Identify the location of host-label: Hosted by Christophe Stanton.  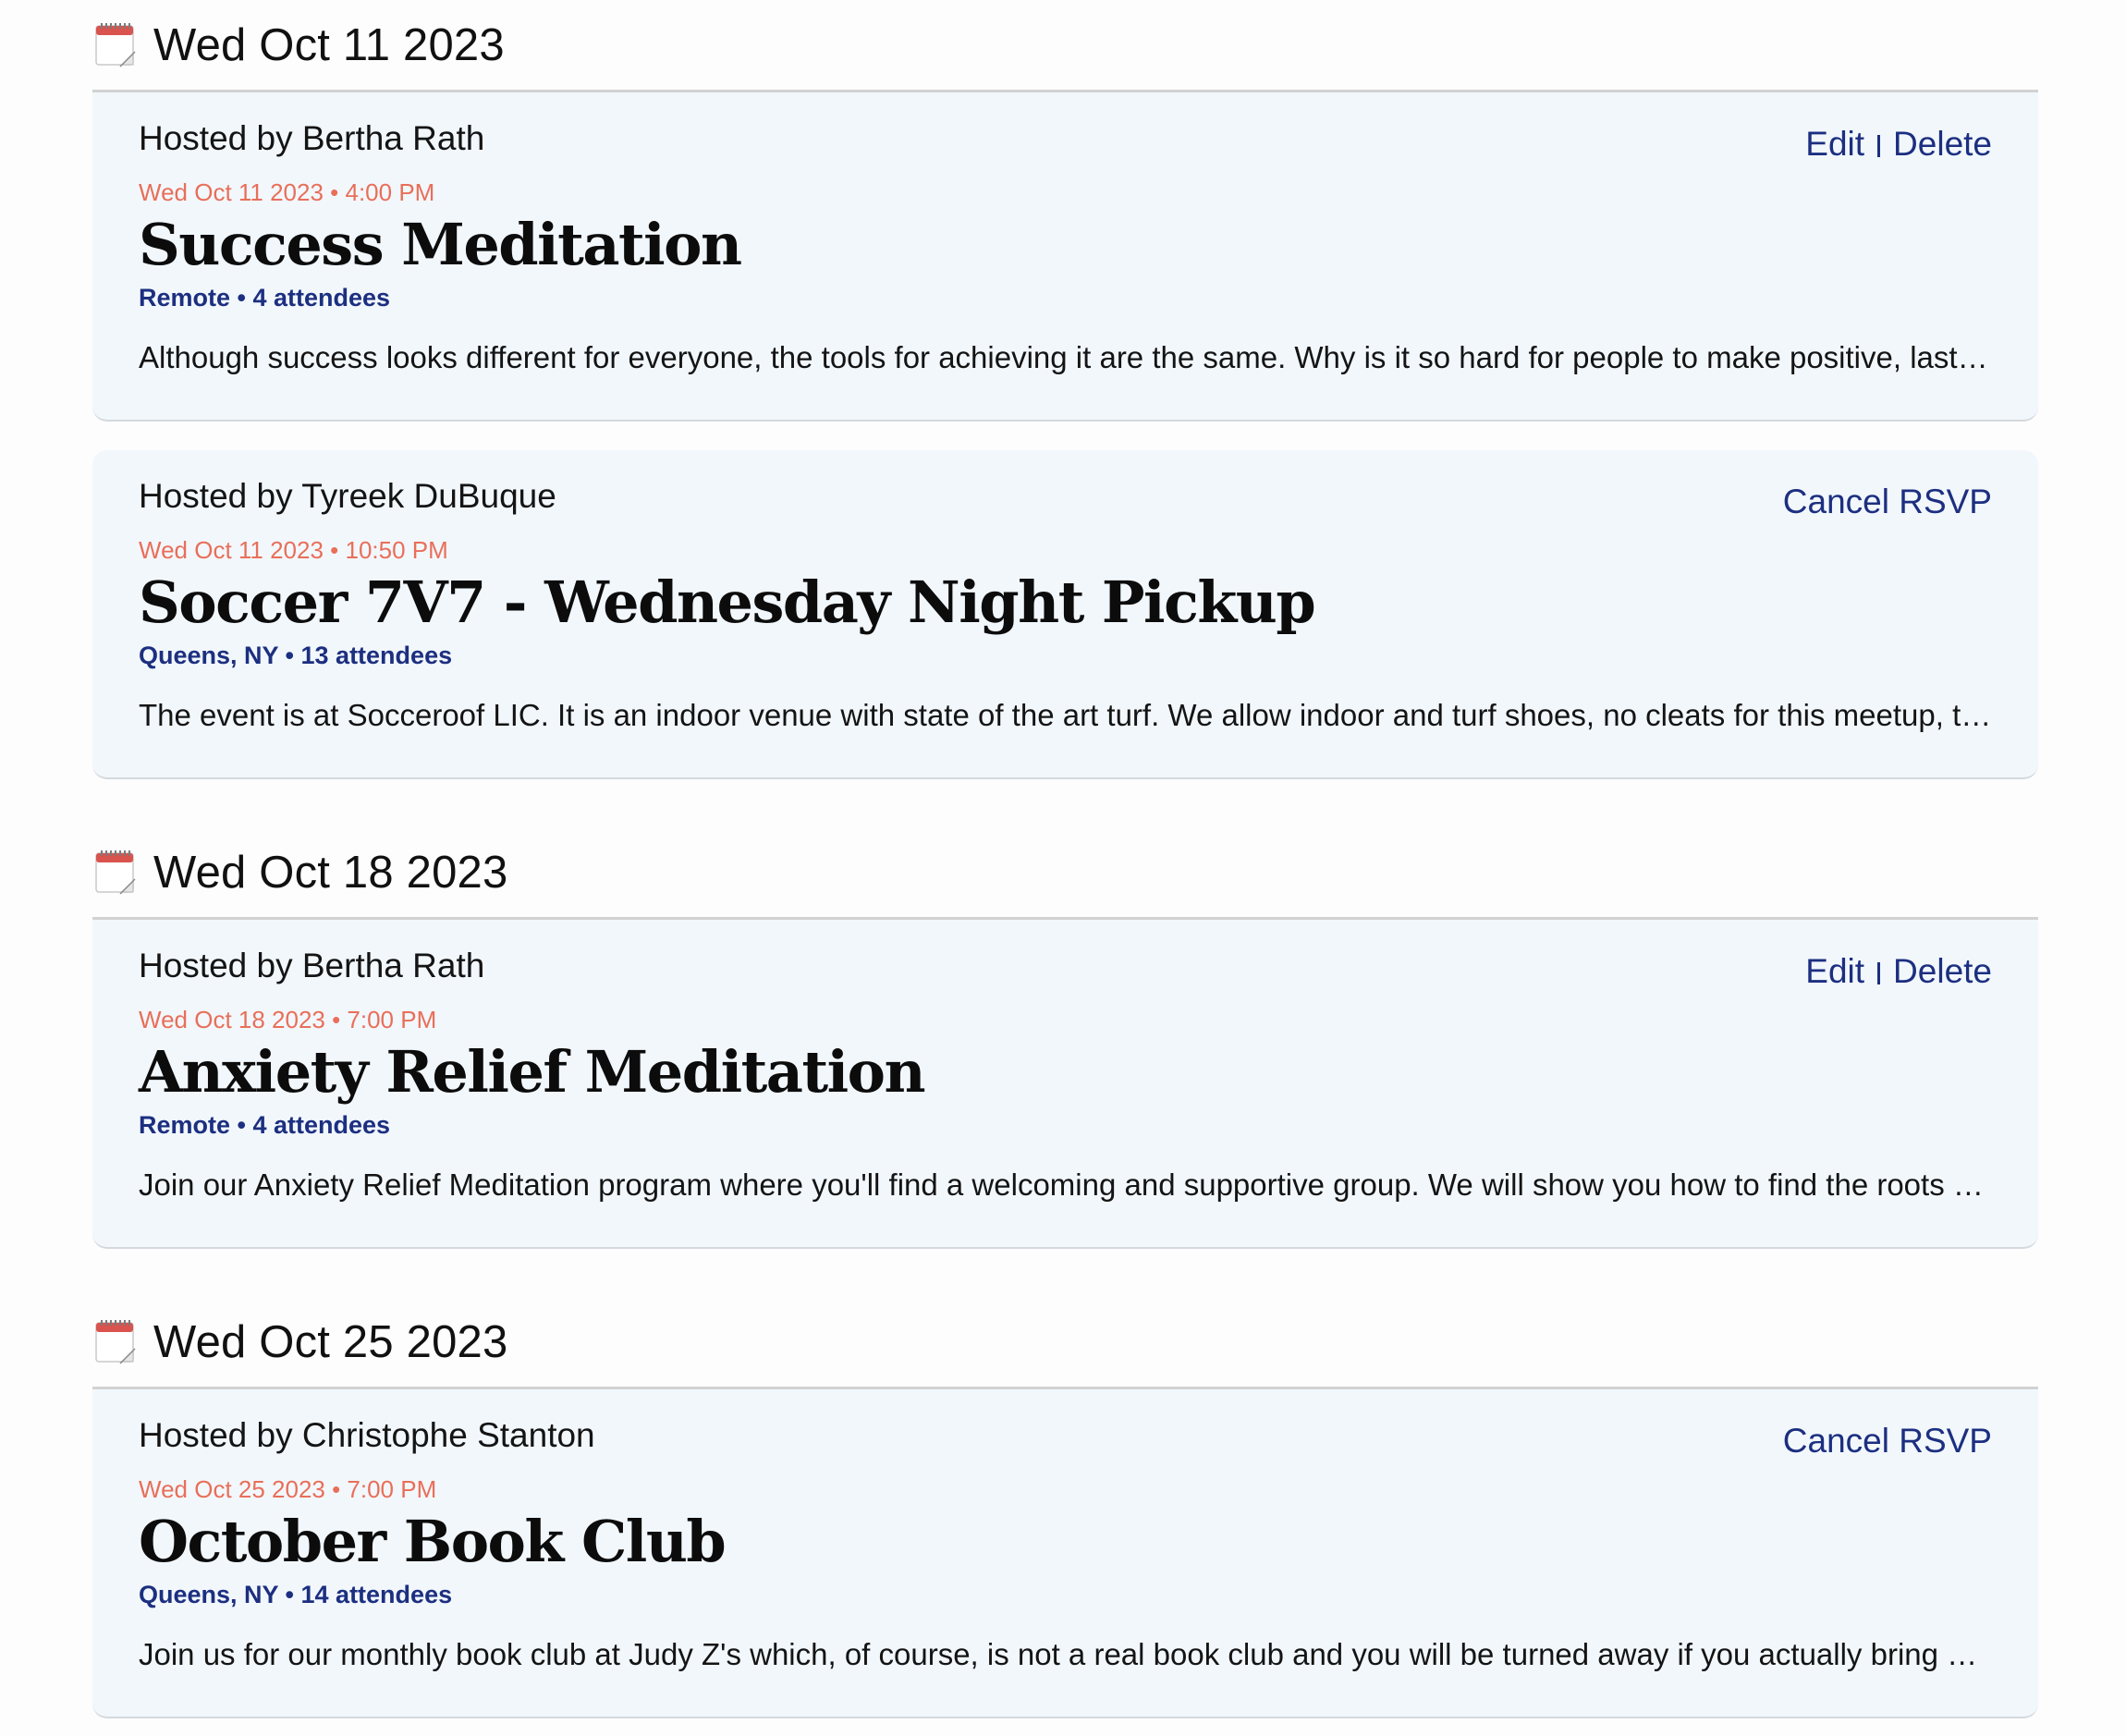
(367, 1435).